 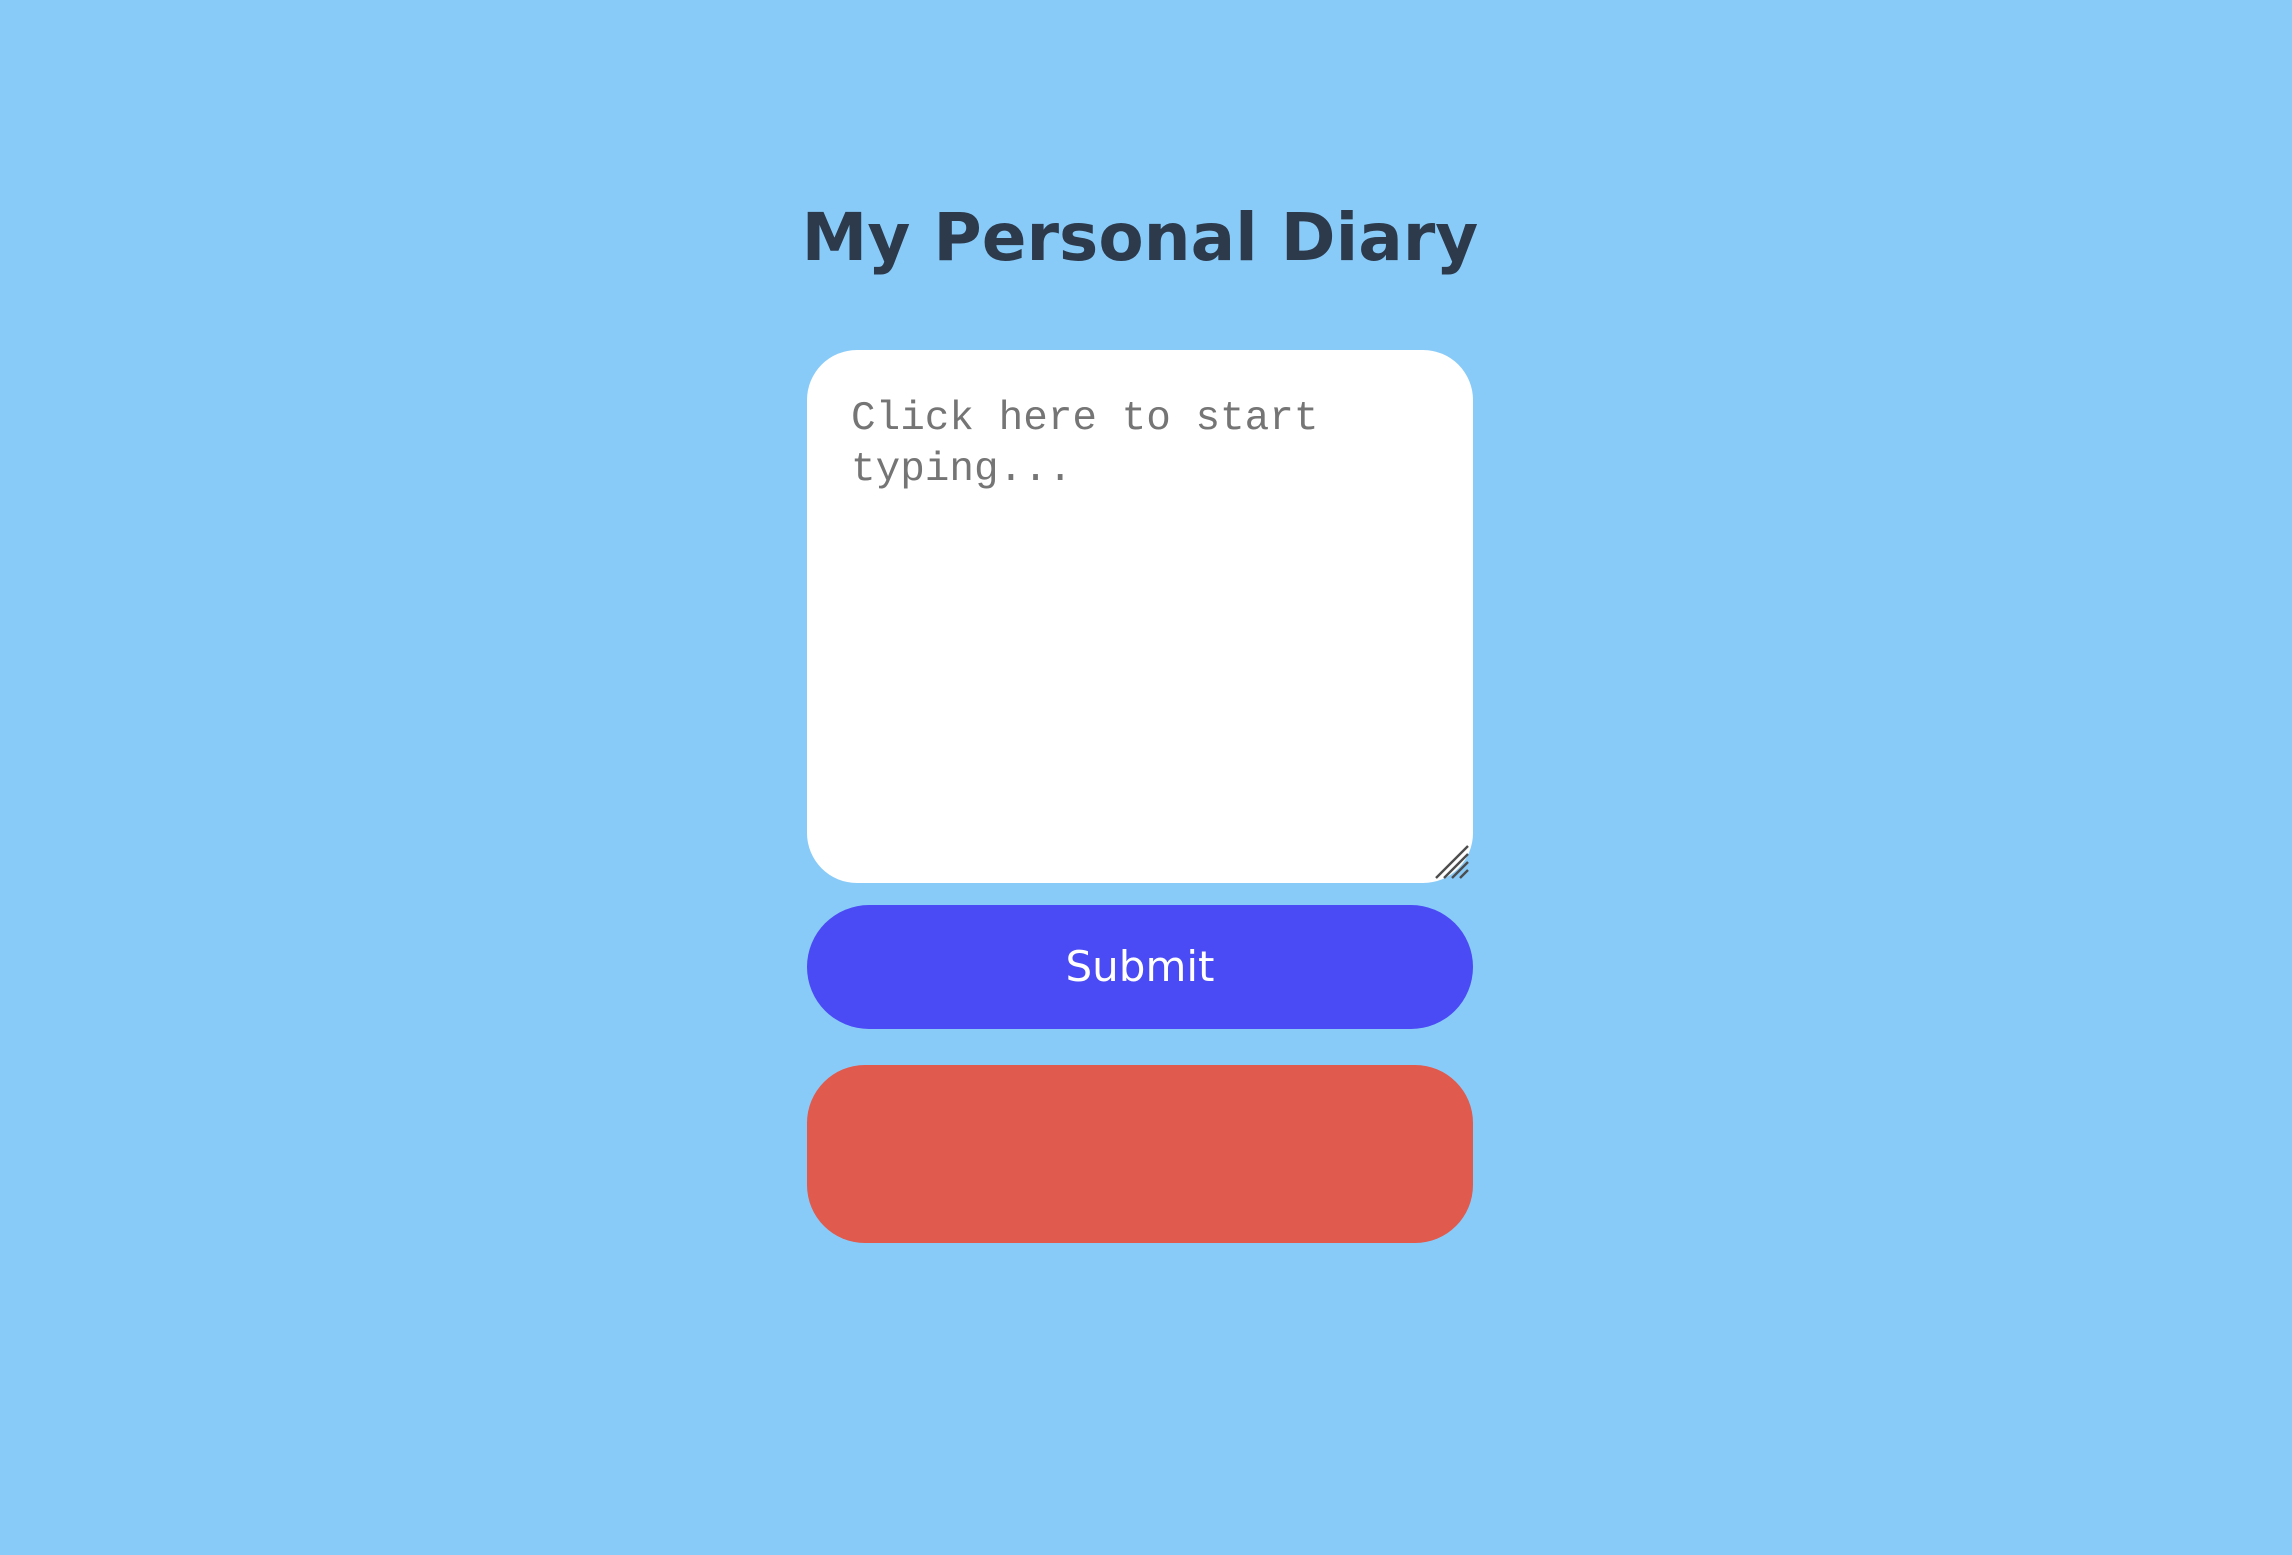 I want to click on diary-entry-textarea, so click(x=1140, y=616).